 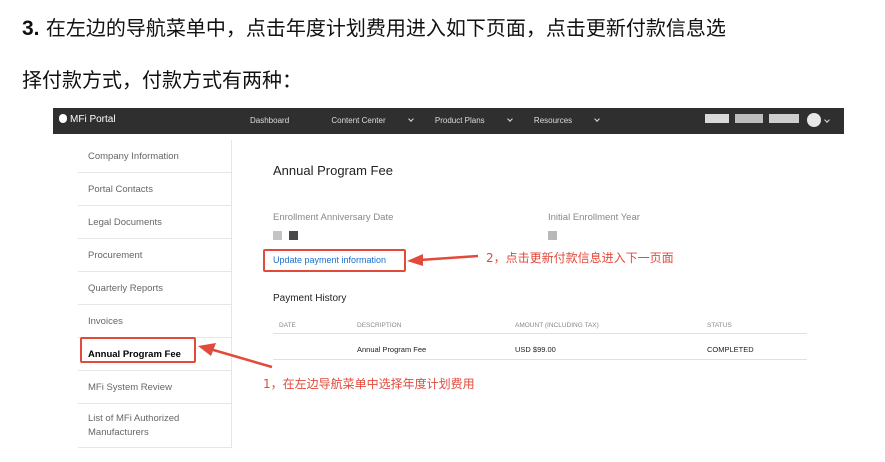 What do you see at coordinates (207, 349) in the screenshot?
I see `arrow-step1-head` at bounding box center [207, 349].